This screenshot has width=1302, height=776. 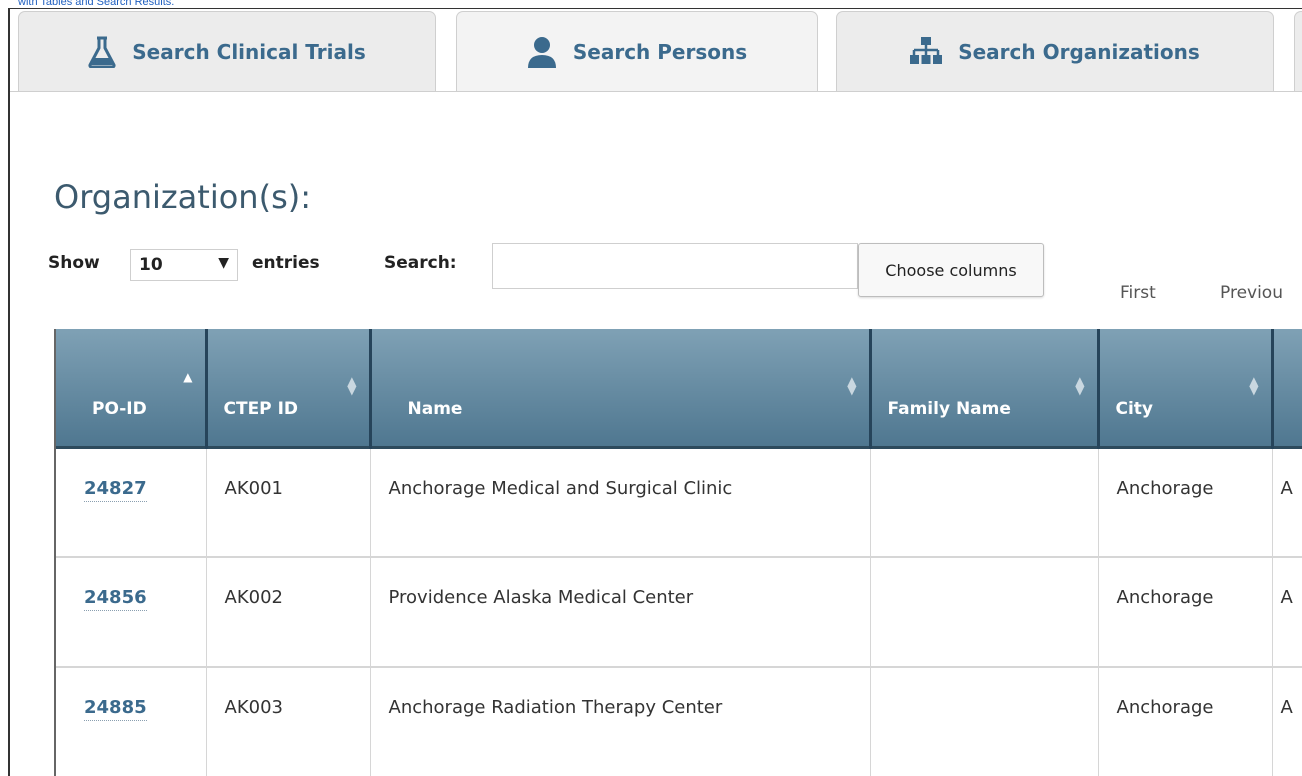 I want to click on tab-search-organizations: Search Organizations, so click(x=1055, y=51).